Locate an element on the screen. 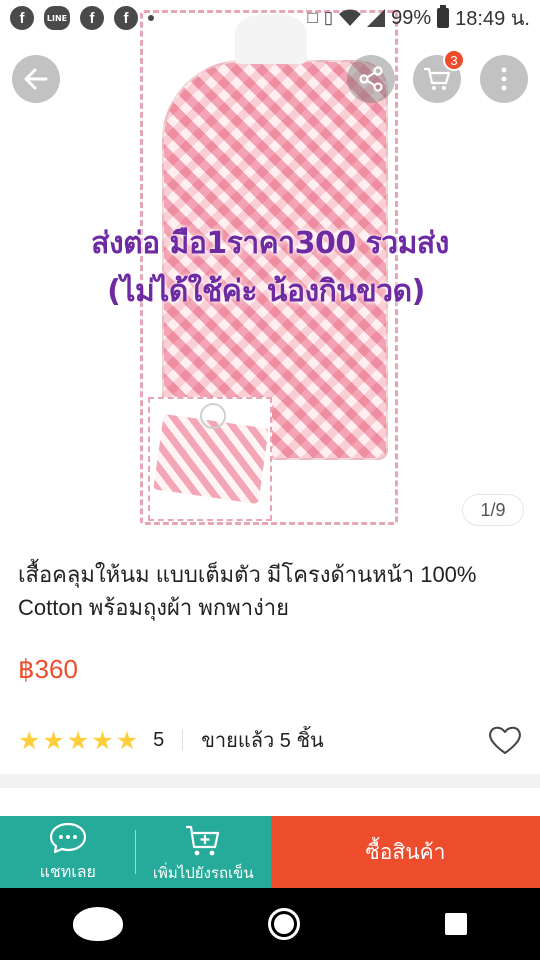 Image resolution: width=540 pixels, height=960 pixels. back-button is located at coordinates (36, 79).